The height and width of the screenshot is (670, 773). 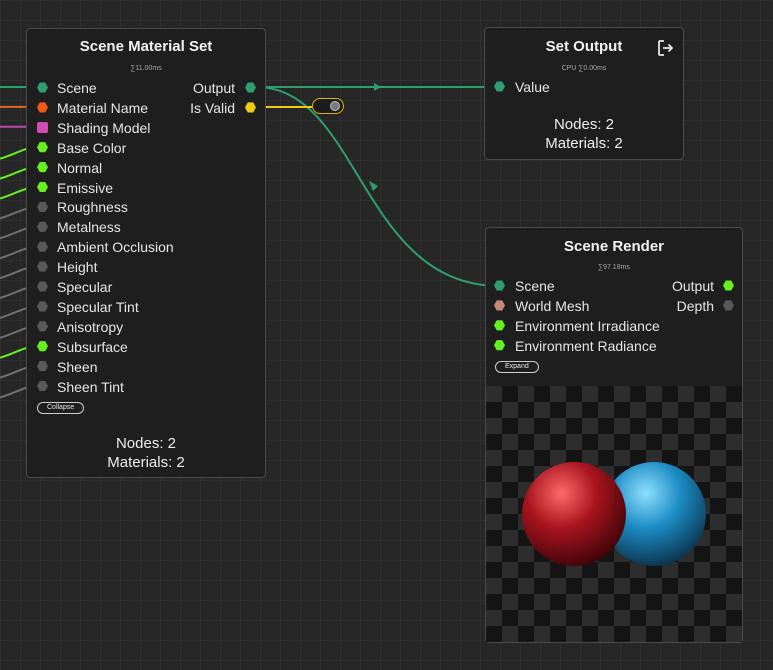 What do you see at coordinates (146, 347) in the screenshot?
I see `input-subsurface: Subsurface` at bounding box center [146, 347].